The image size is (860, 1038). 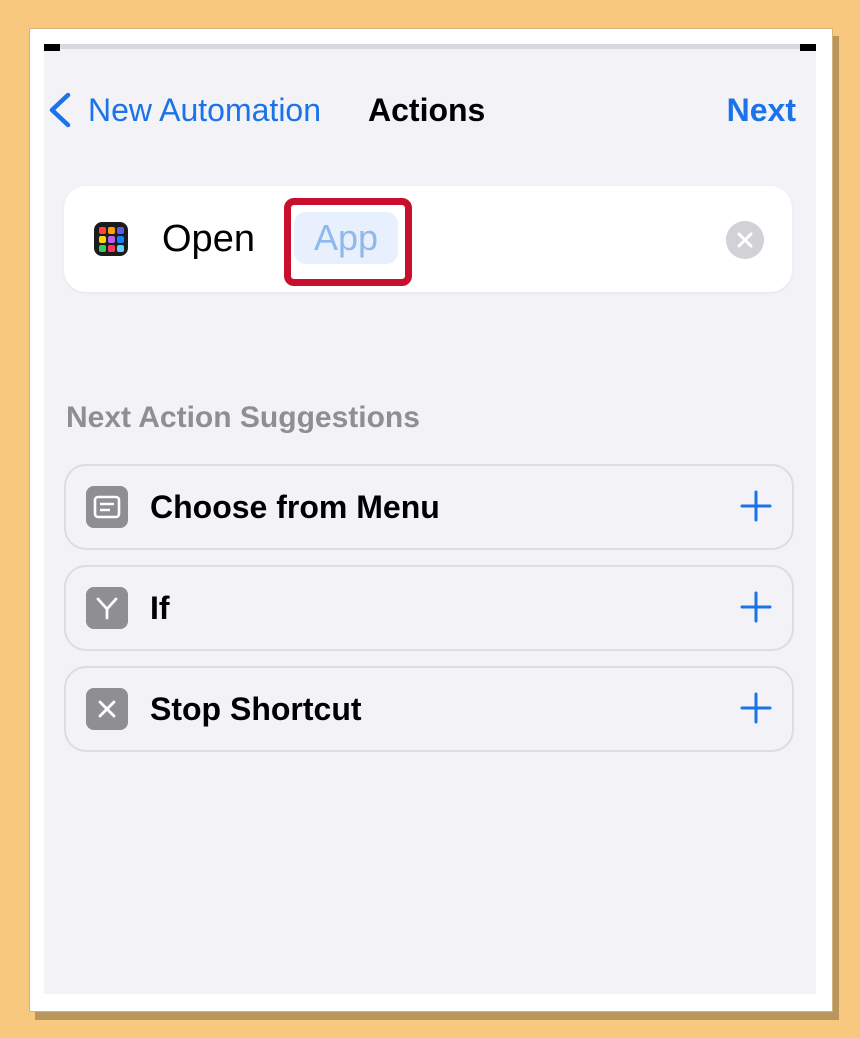 I want to click on open-app-action-card: Open App, so click(x=428, y=239).